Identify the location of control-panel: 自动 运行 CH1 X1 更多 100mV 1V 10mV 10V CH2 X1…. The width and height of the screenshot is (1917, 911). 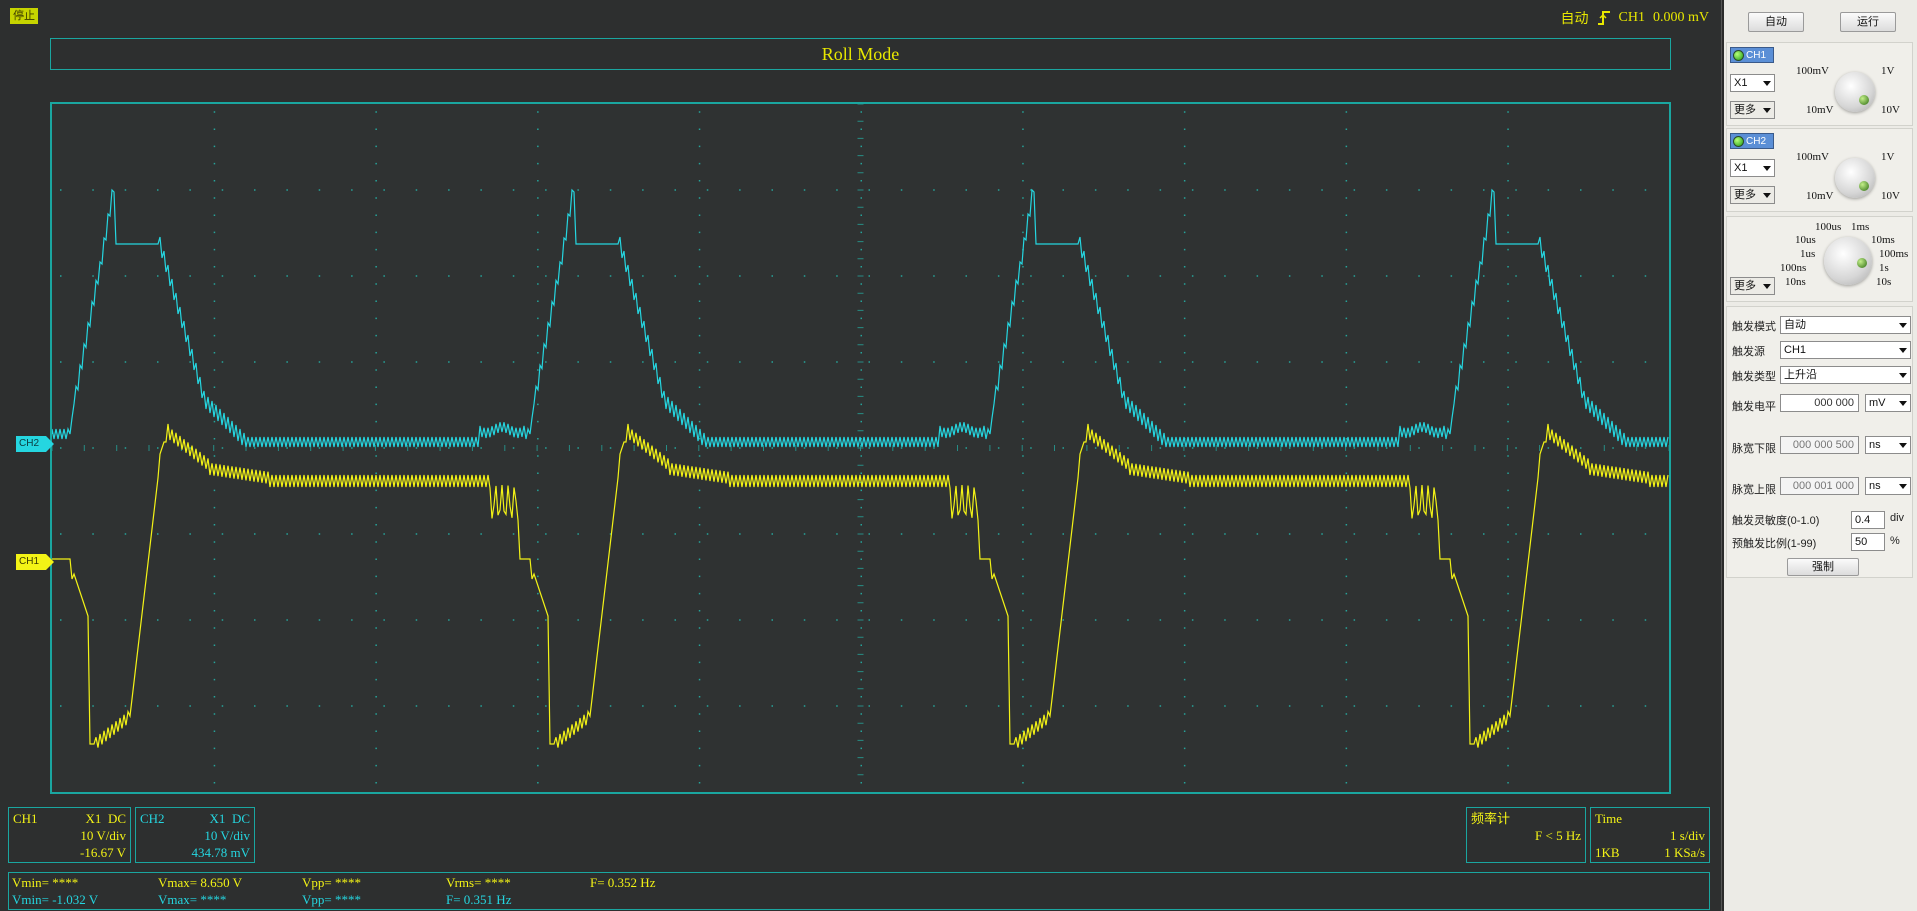
(1820, 455).